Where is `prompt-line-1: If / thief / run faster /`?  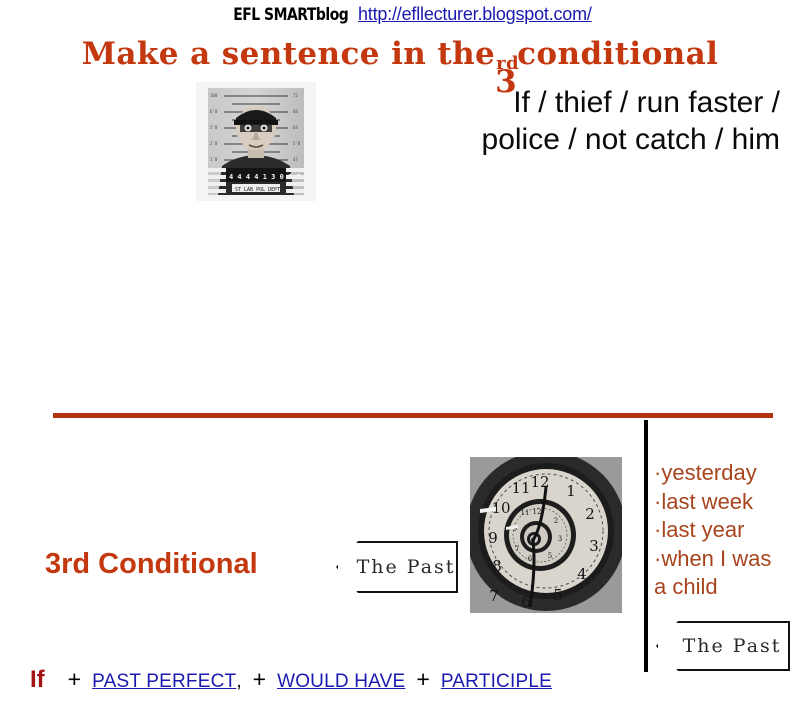 prompt-line-1: If / thief / run faster / is located at coordinates (646, 102).